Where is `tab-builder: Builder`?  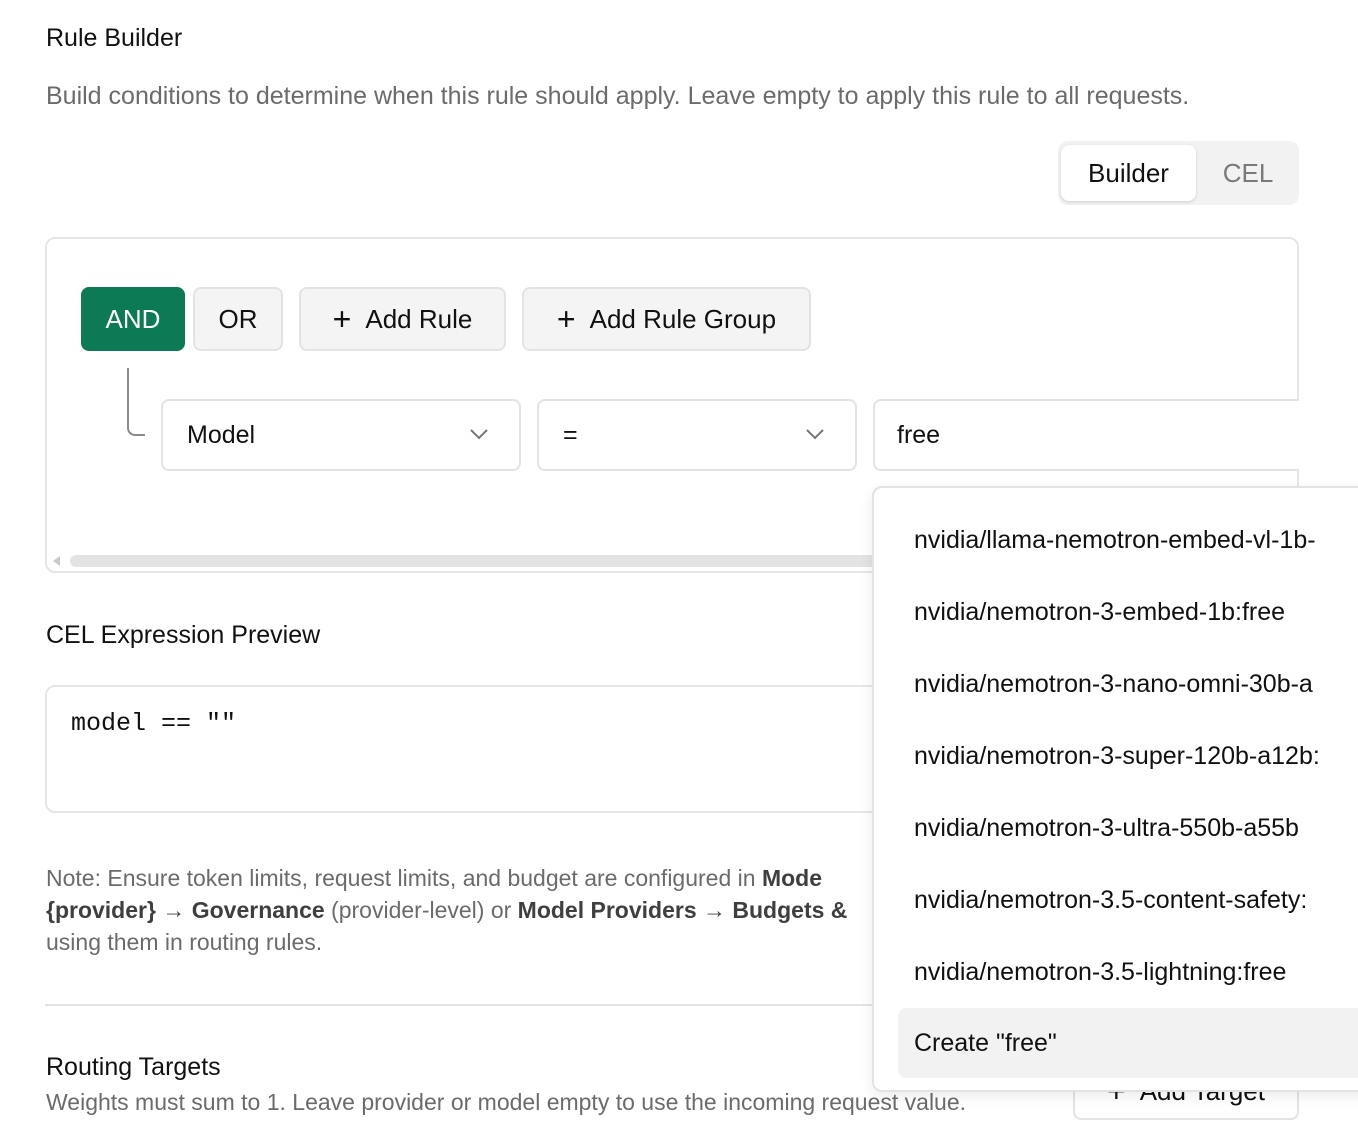
tab-builder: Builder is located at coordinates (1128, 173).